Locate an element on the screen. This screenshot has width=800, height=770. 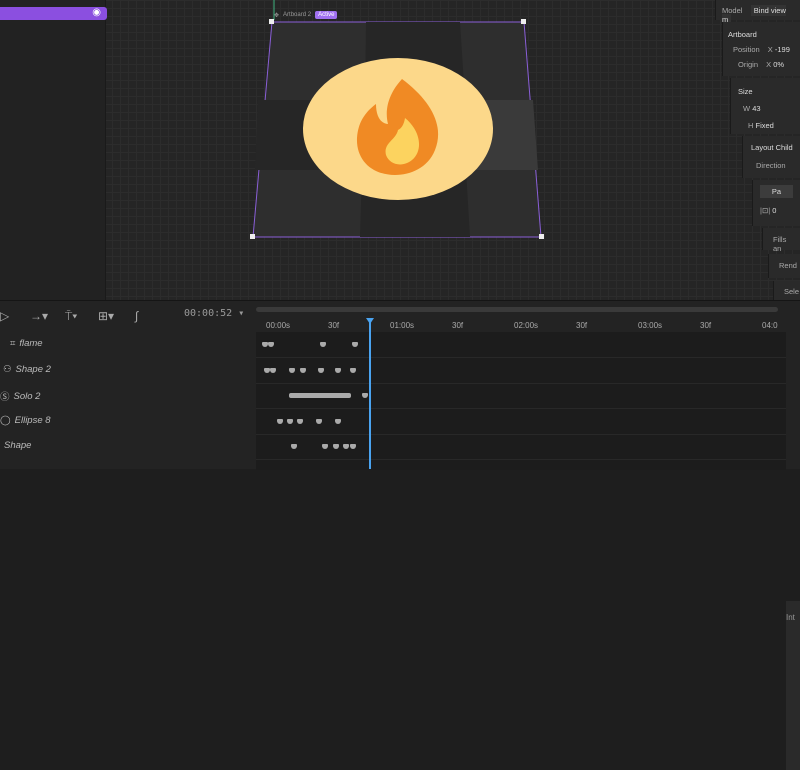
padding-input: 0 is located at coordinates (774, 210).